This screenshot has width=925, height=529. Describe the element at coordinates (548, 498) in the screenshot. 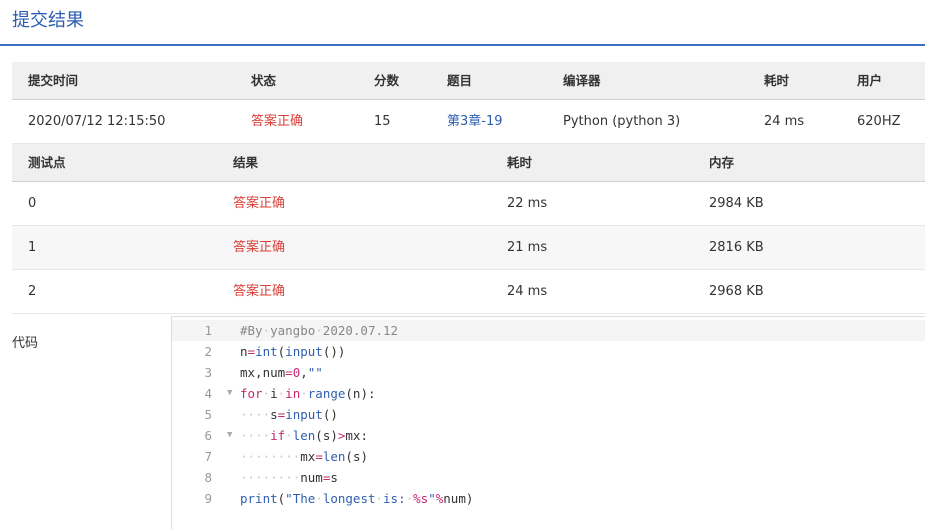

I see `code-line: 9 print("The·longest·is:·%s"%num)` at that location.